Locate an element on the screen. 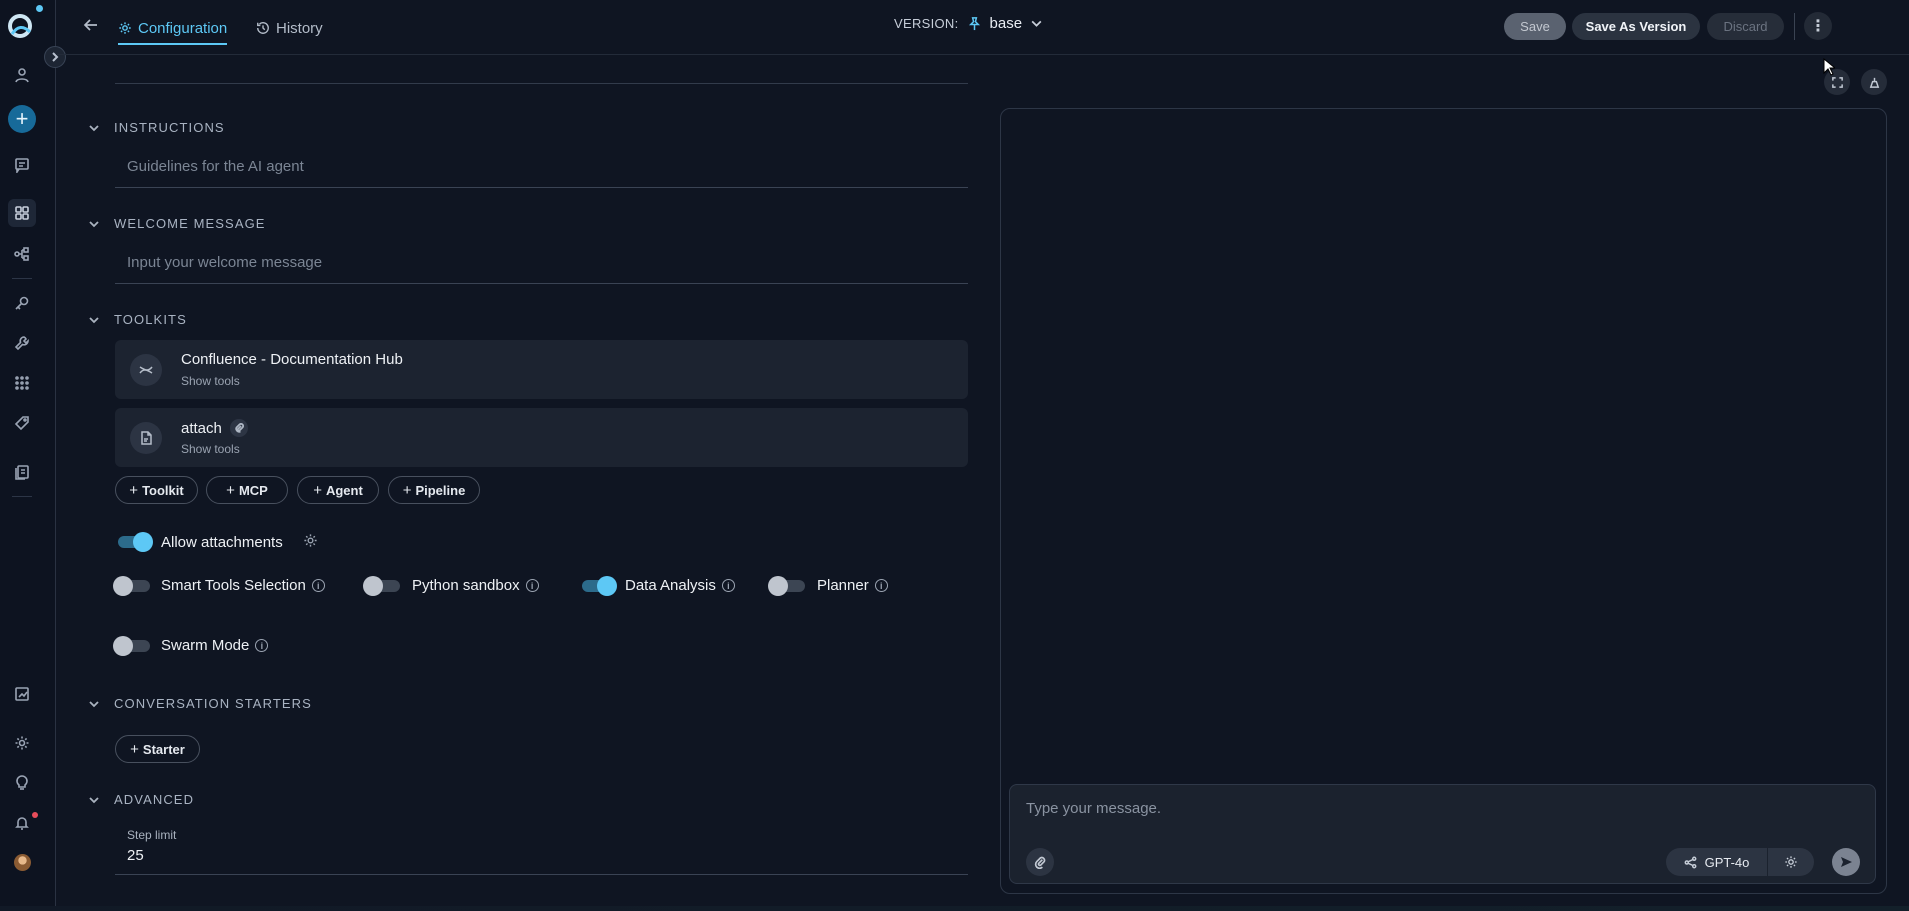 The height and width of the screenshot is (911, 1909). wrench-icon is located at coordinates (22, 343).